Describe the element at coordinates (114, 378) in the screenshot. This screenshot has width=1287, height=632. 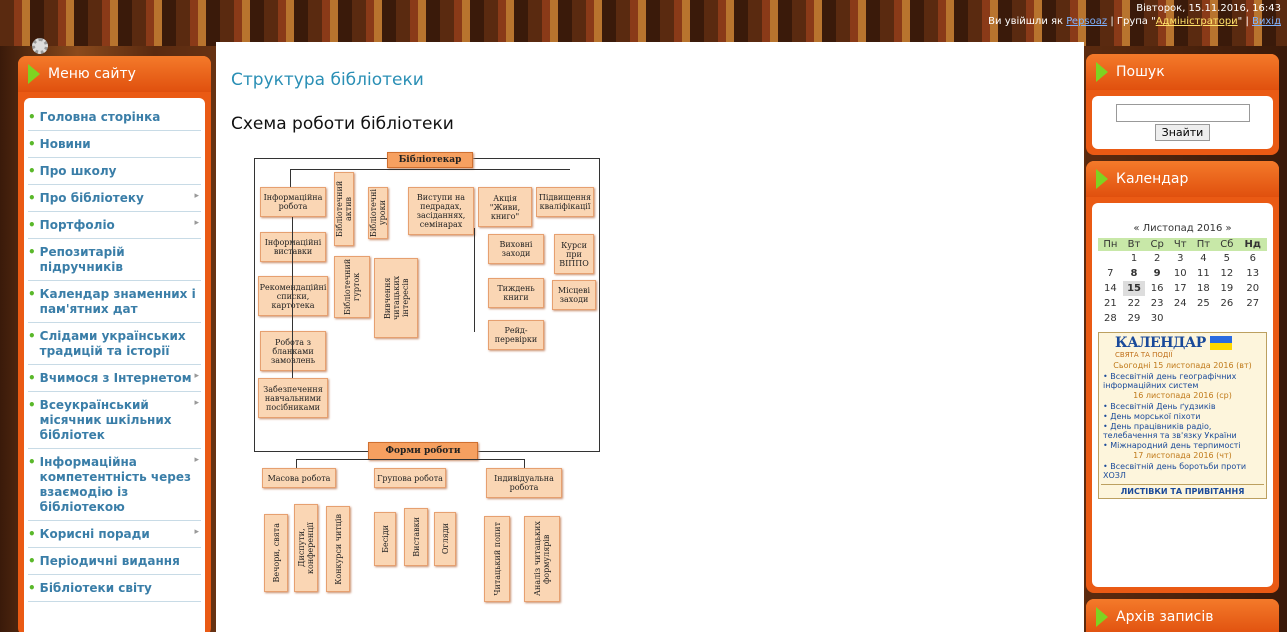
I see `menu-item: • Вчимося з Інтернетом ▸` at that location.